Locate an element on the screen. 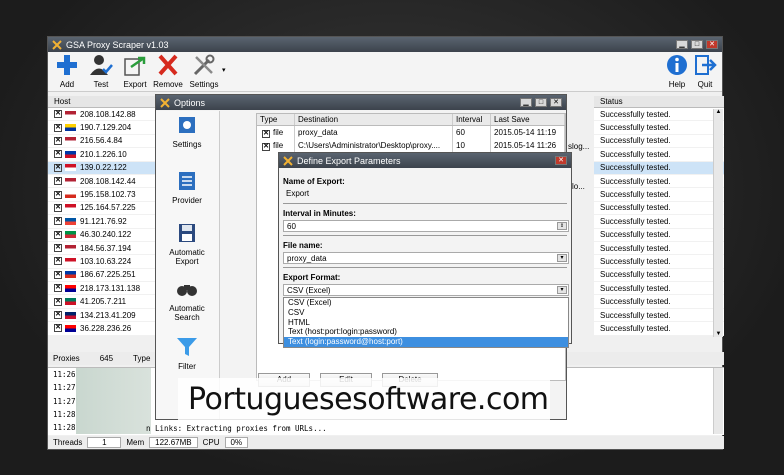 The height and width of the screenshot is (475, 784). export-icon is located at coordinates (135, 66).